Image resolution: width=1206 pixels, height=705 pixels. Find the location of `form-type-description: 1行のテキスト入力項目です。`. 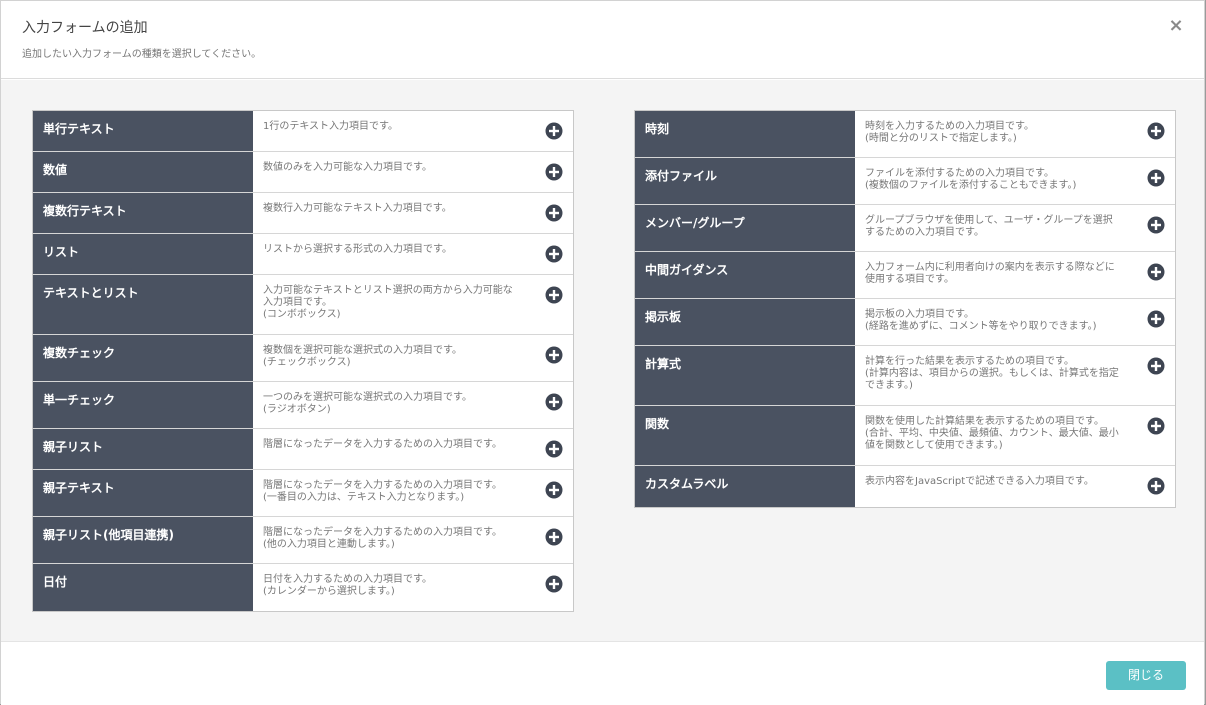

form-type-description: 1行のテキスト入力項目です。 is located at coordinates (331, 126).